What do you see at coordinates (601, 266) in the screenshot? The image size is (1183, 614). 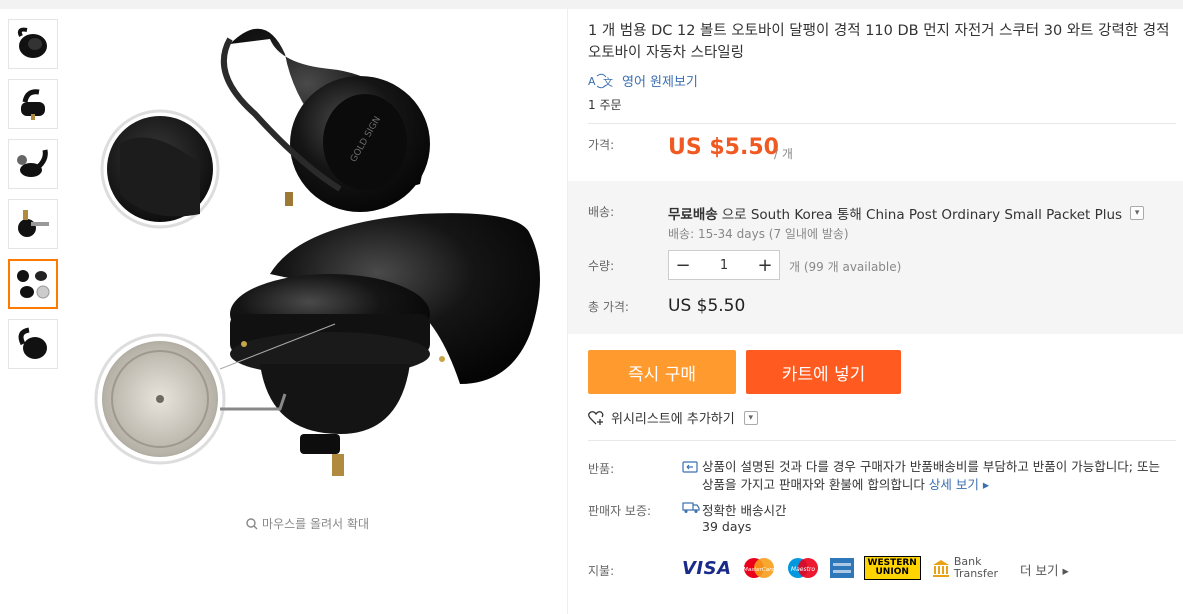 I see `quantity-label: 수량:` at bounding box center [601, 266].